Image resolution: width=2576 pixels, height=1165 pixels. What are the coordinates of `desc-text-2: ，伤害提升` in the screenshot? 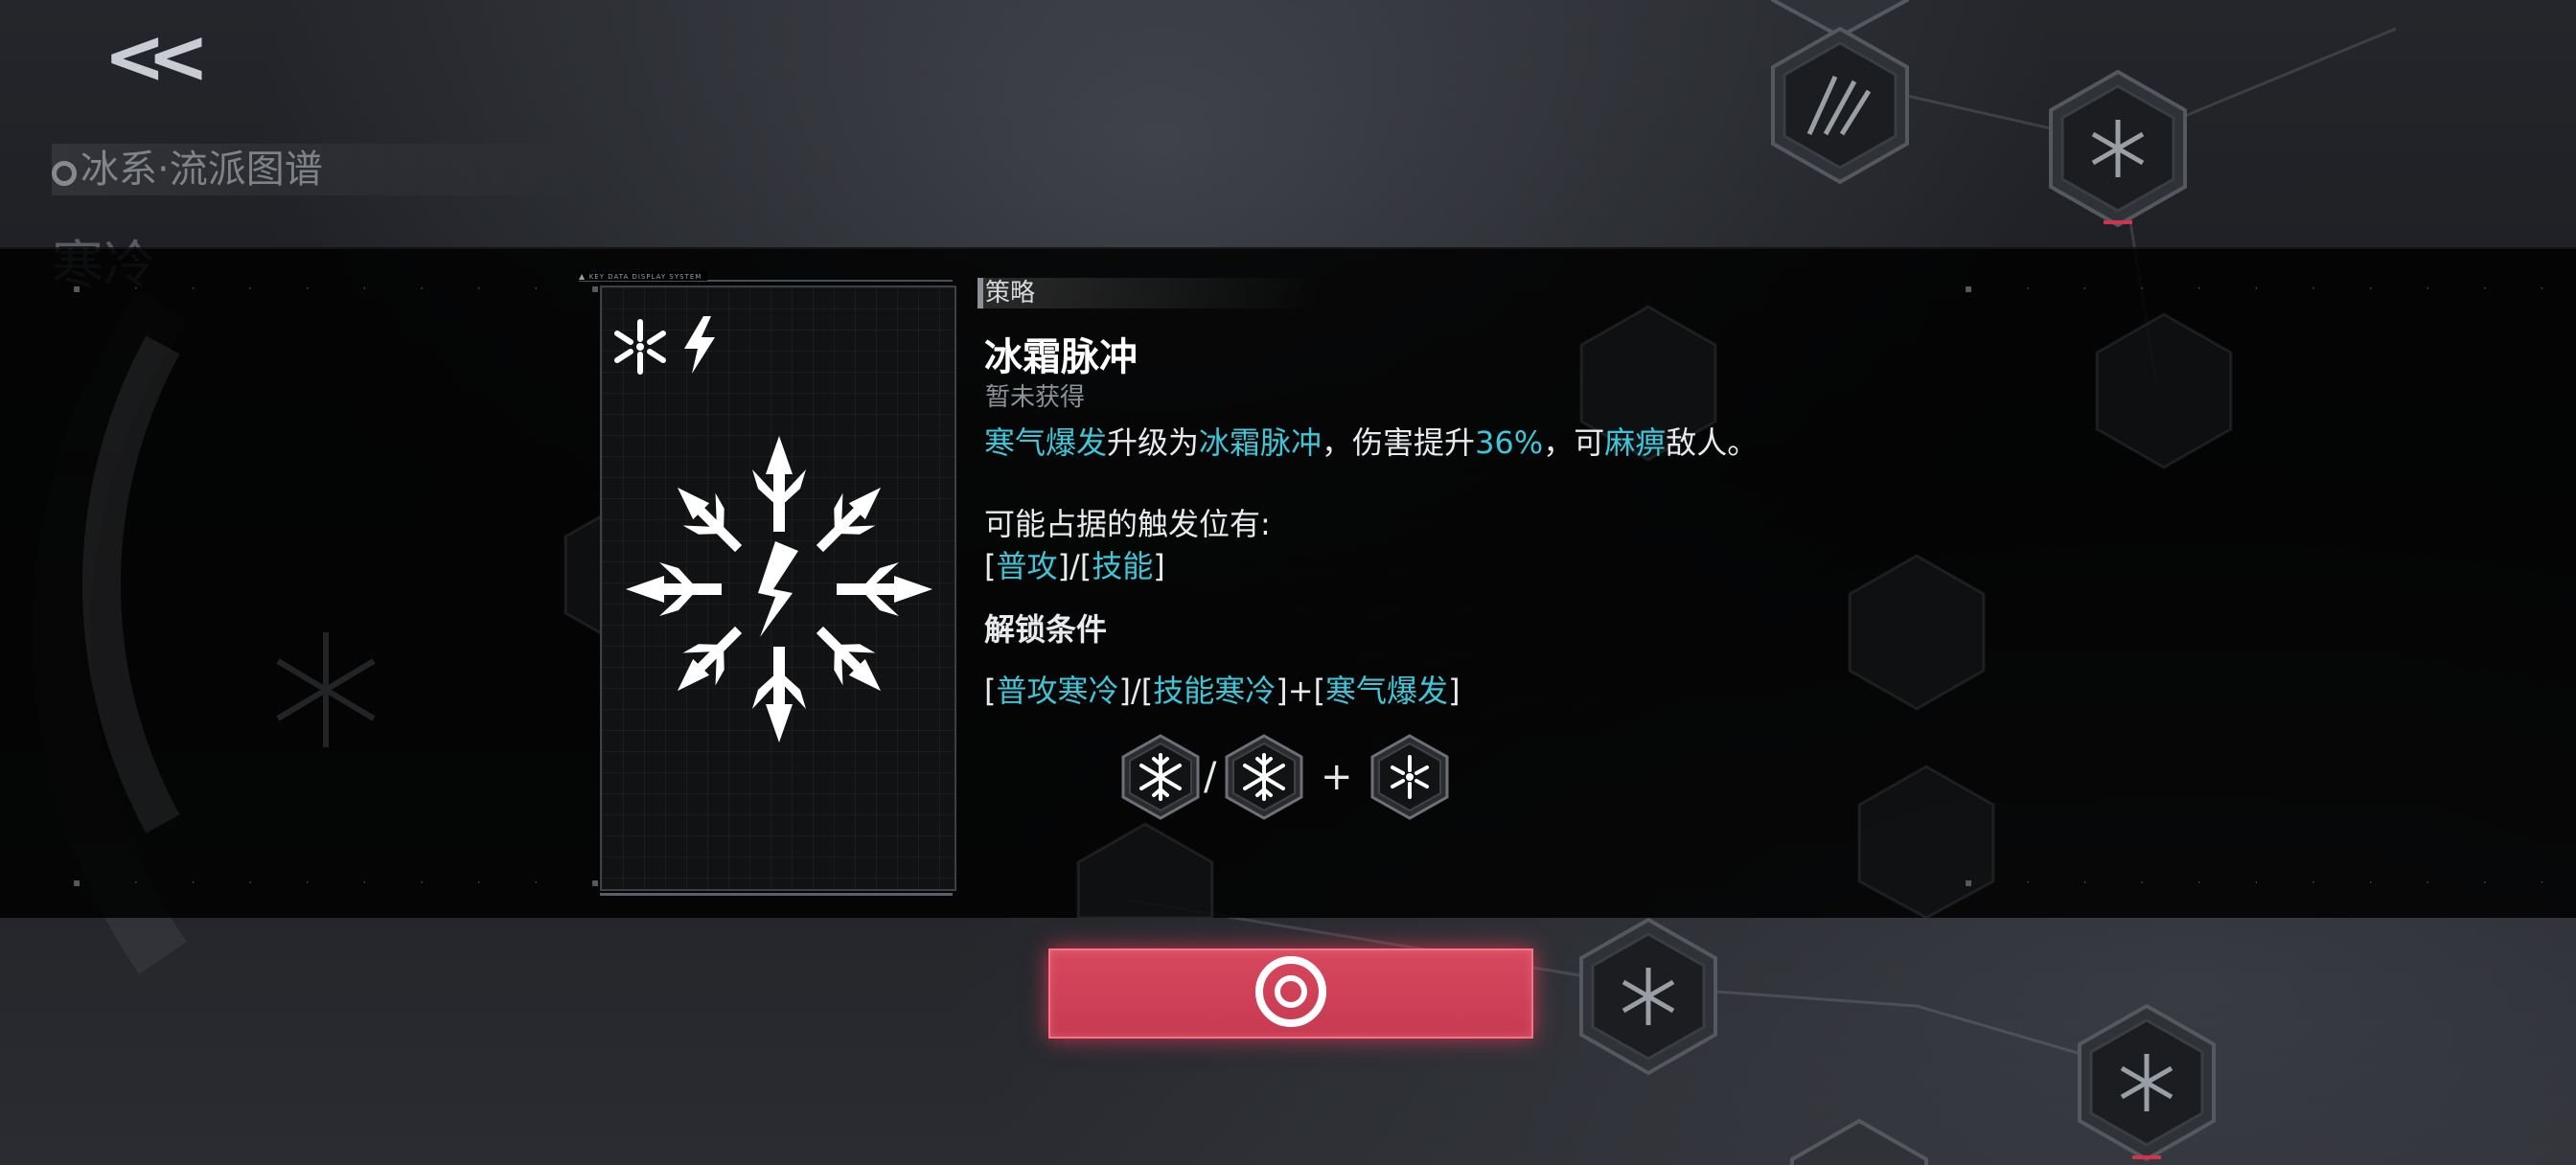 It's located at (1399, 442).